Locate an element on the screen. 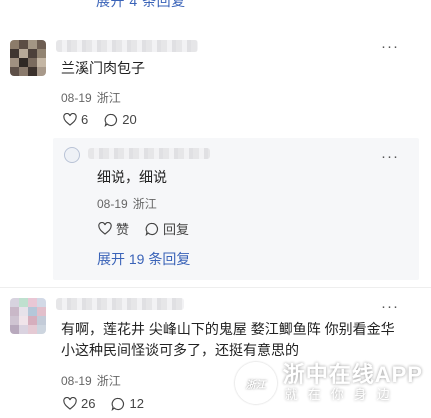  reply-count: 20 is located at coordinates (129, 119).